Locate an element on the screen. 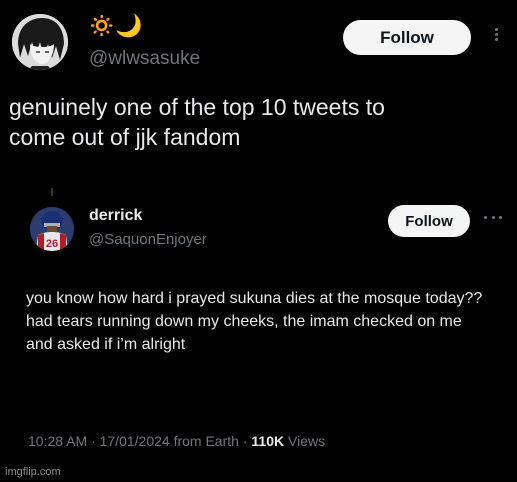  quoted-follow-button: Follow is located at coordinates (429, 221).